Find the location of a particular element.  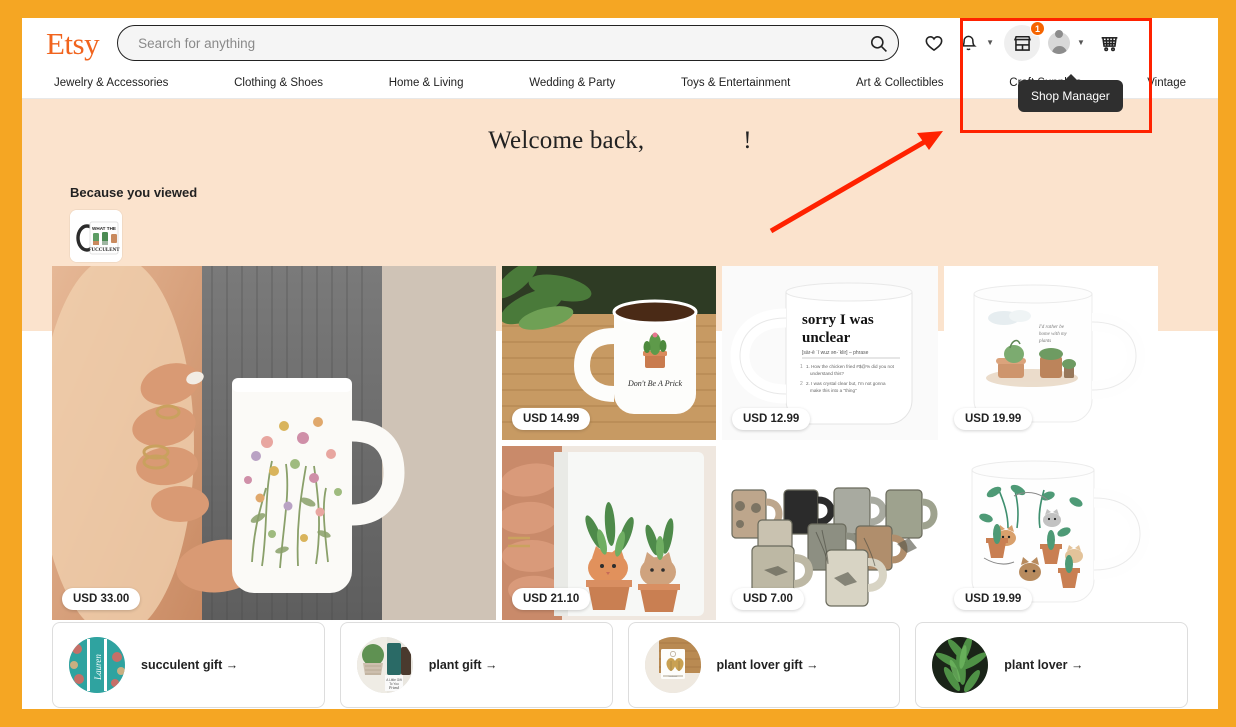

account-button is located at coordinates (1059, 43).